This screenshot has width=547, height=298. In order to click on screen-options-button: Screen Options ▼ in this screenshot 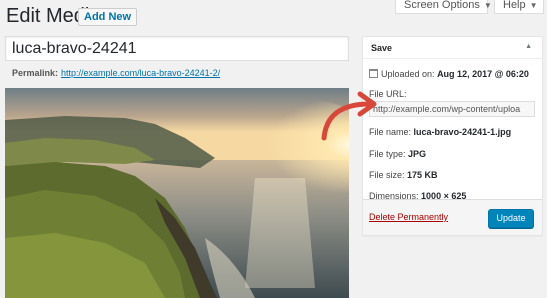, I will do `click(443, 7)`.